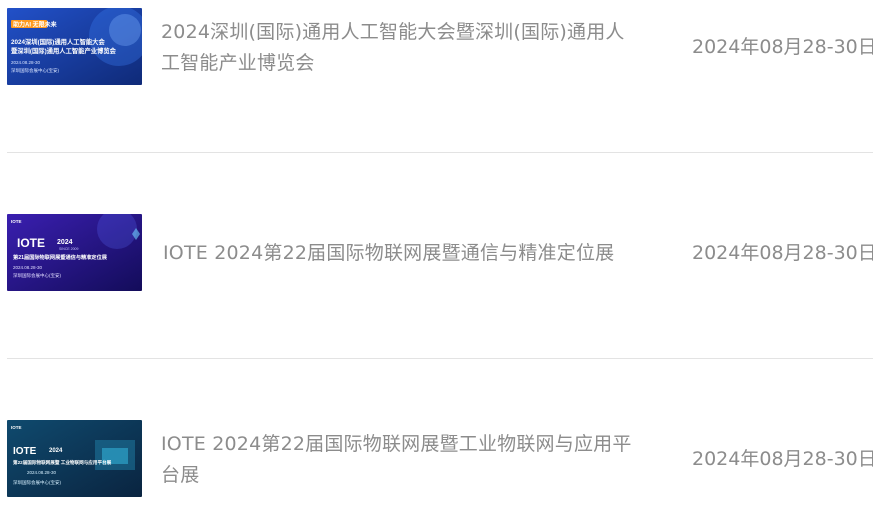 The width and height of the screenshot is (873, 505). What do you see at coordinates (398, 48) in the screenshot?
I see `event-title: 2024深圳(国际)通用人工智能大会暨深圳(国际)通用人工智能产业博览会` at bounding box center [398, 48].